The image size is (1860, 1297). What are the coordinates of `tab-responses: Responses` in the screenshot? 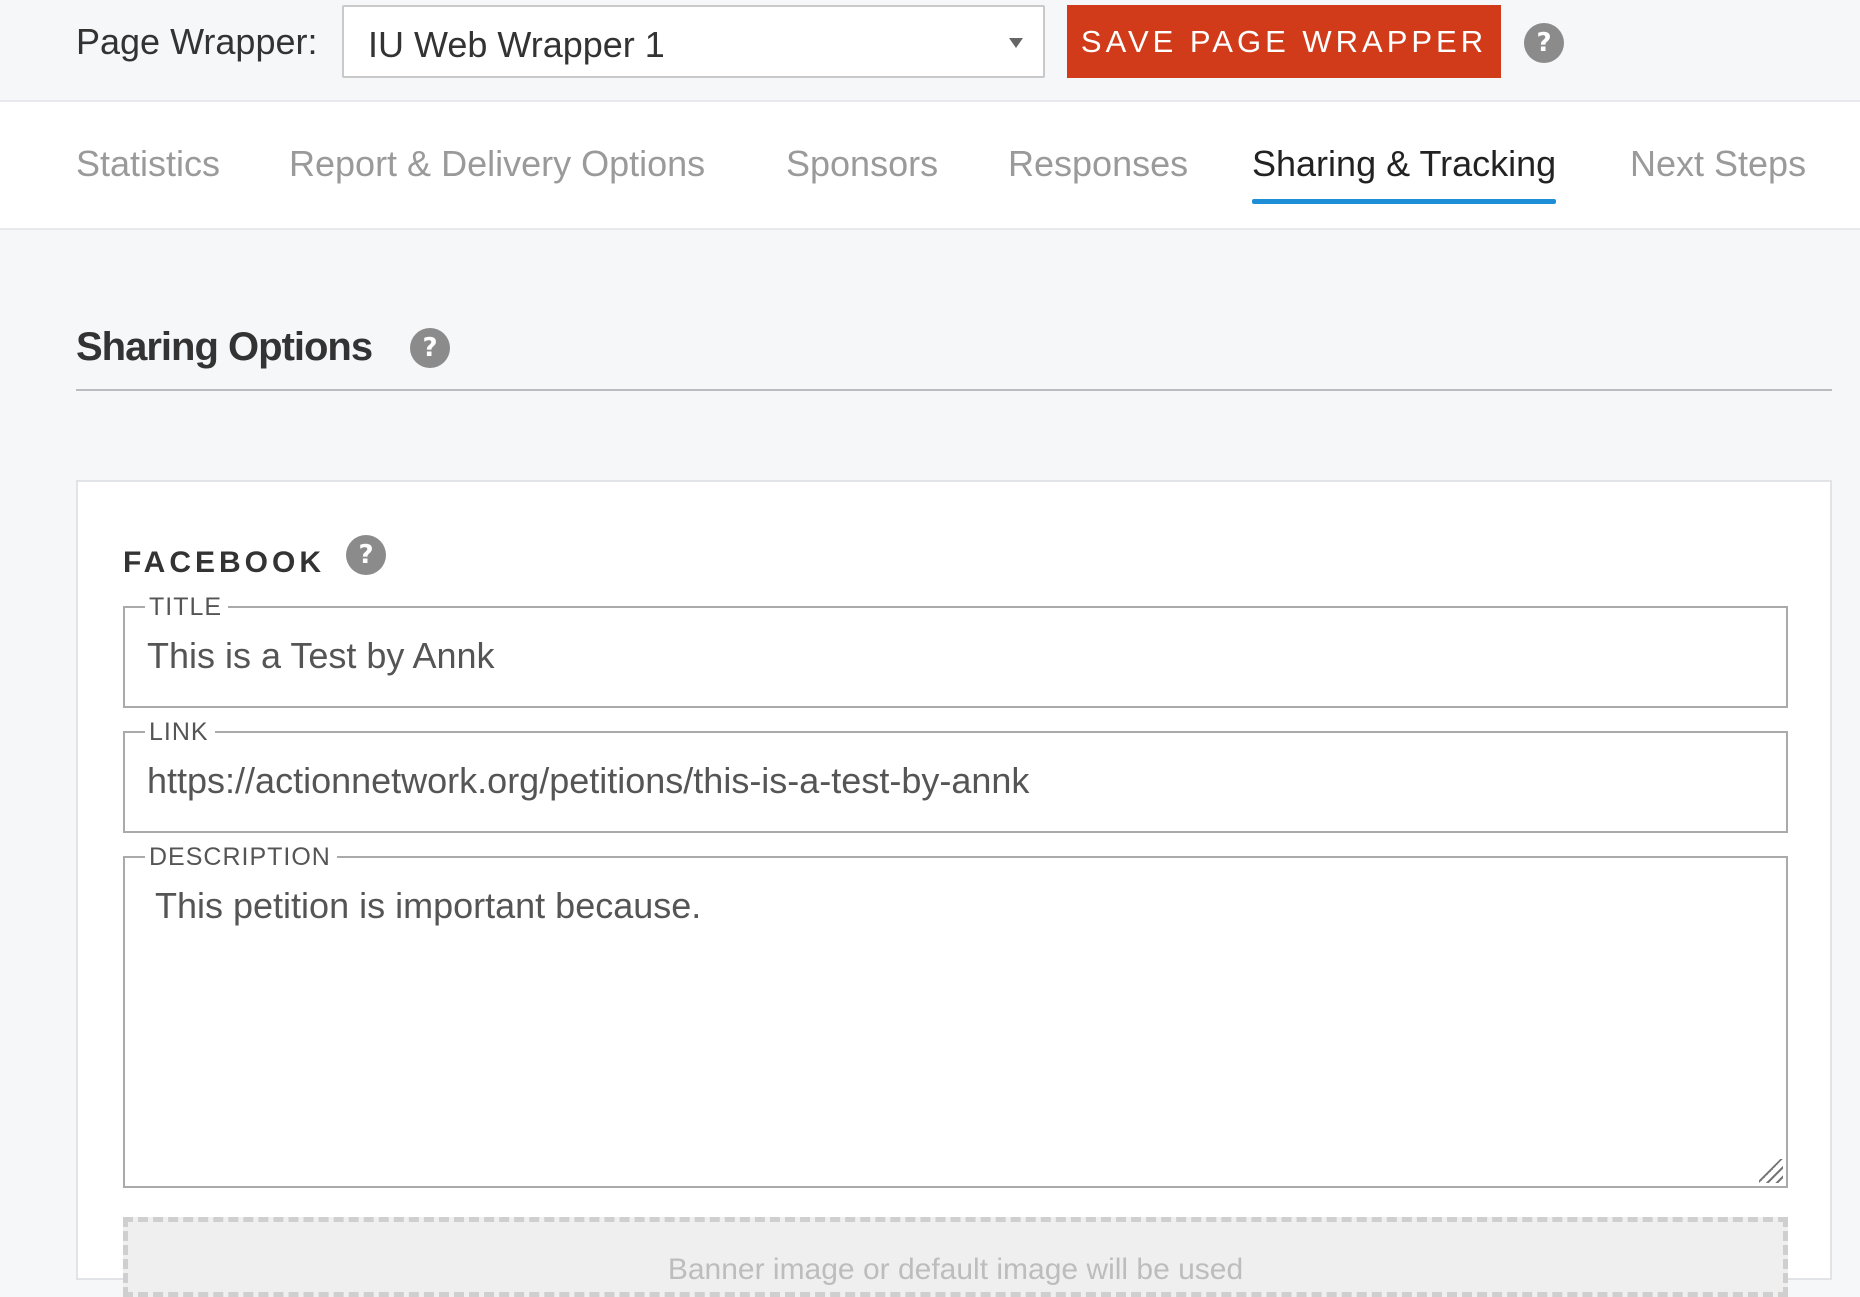 It's located at (1098, 164).